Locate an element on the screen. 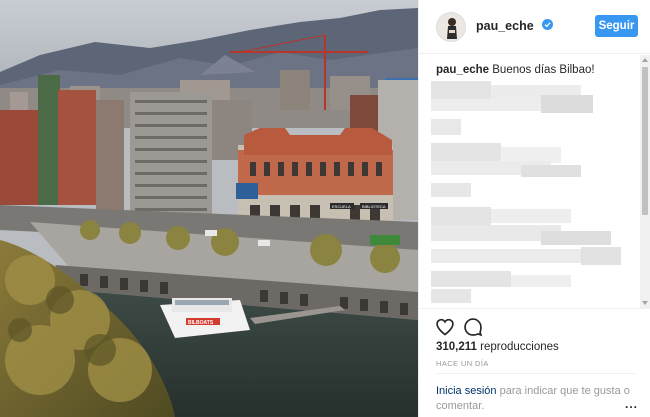 The height and width of the screenshot is (417, 650). caption-text: Buenos días Bilbao! is located at coordinates (543, 70).